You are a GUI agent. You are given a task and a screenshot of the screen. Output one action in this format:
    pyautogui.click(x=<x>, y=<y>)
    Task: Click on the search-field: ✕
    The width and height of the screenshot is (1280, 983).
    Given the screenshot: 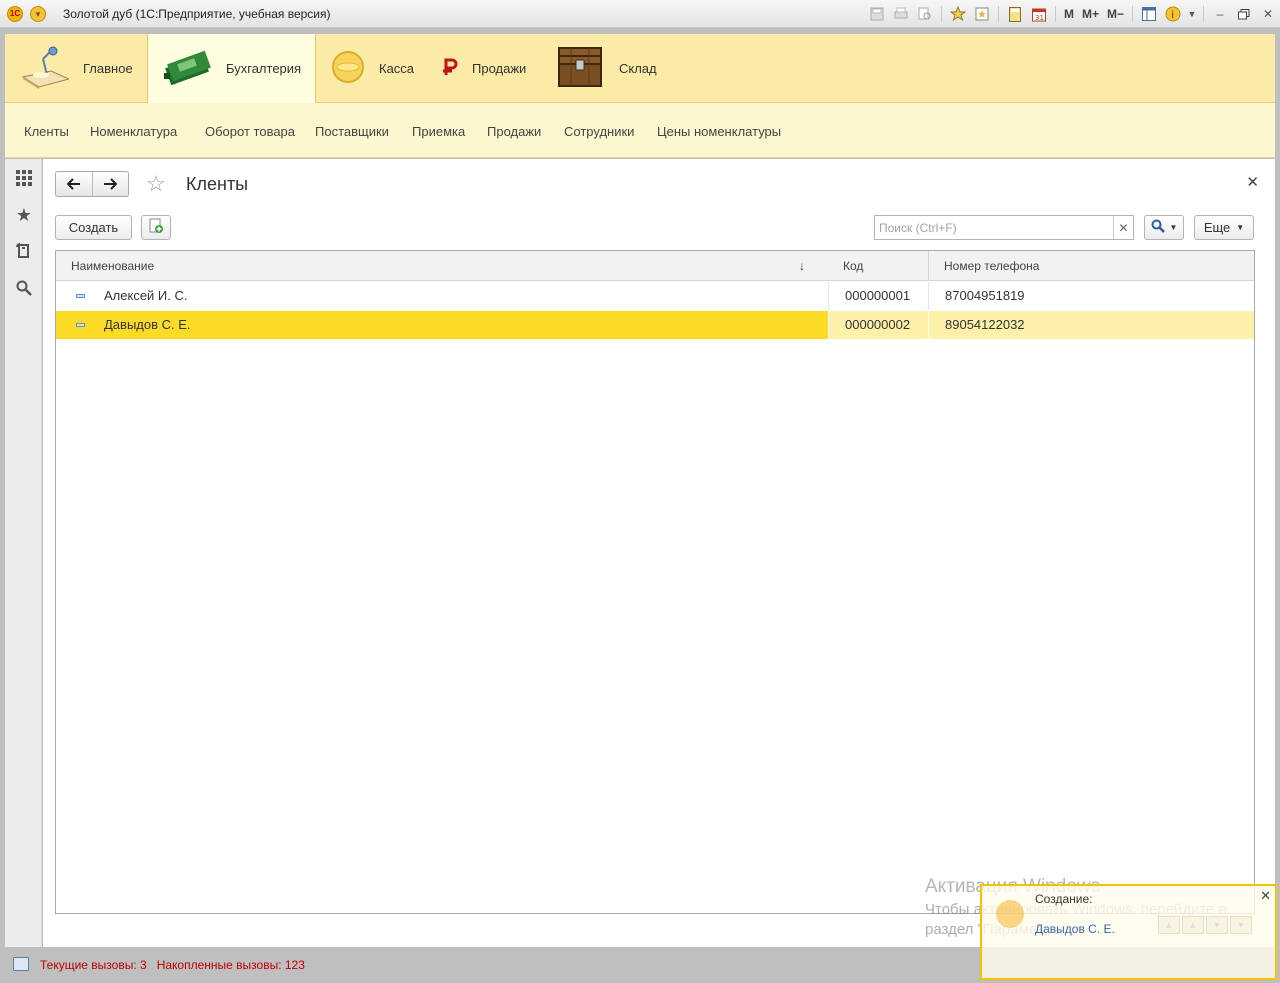 What is the action you would take?
    pyautogui.click(x=1004, y=227)
    